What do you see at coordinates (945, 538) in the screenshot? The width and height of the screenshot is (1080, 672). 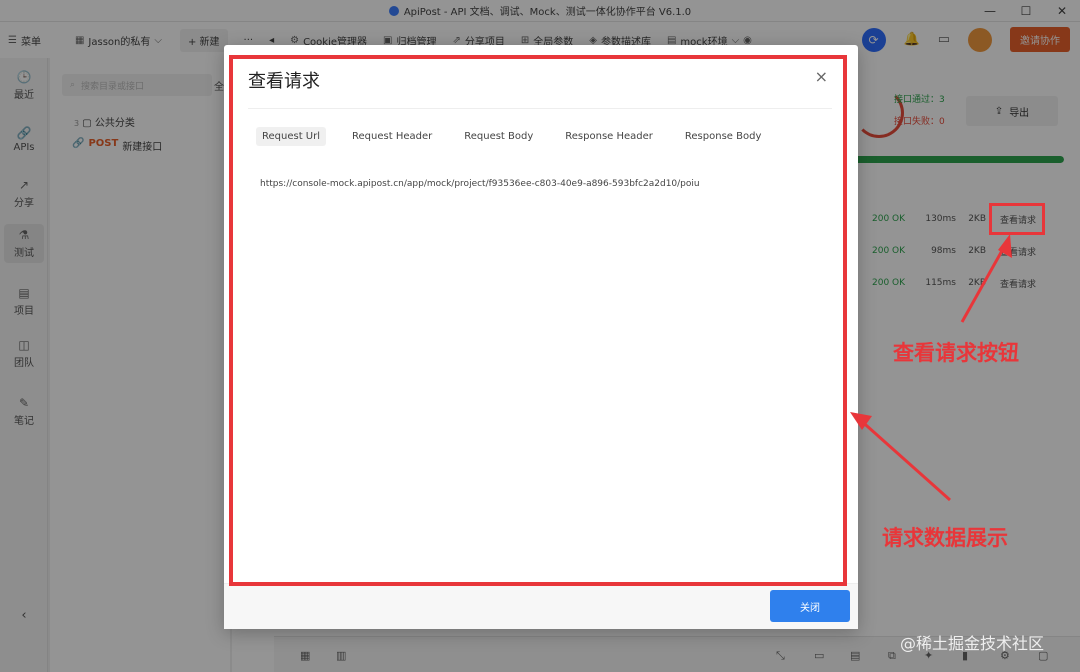 I see `annotation-data-note: 请求数据展示` at bounding box center [945, 538].